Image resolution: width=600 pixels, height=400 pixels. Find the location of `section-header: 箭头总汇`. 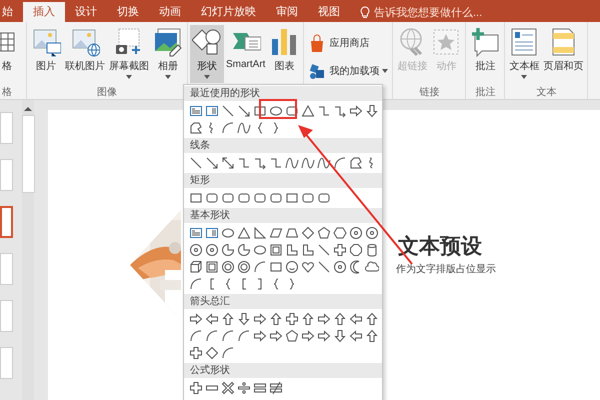

section-header: 箭头总汇 is located at coordinates (283, 301).